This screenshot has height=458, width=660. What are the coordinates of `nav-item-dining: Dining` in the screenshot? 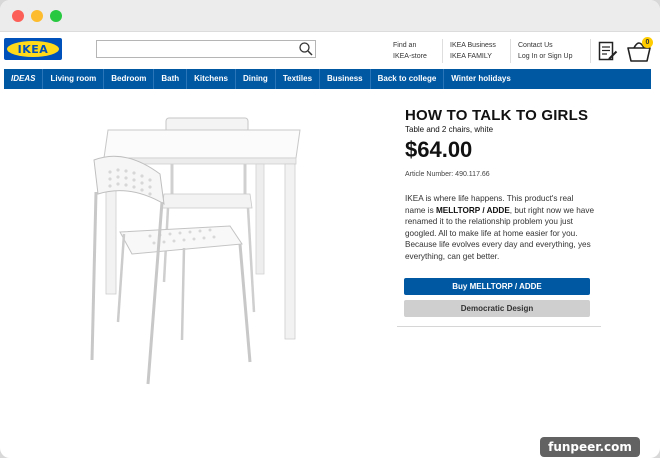 It's located at (256, 79).